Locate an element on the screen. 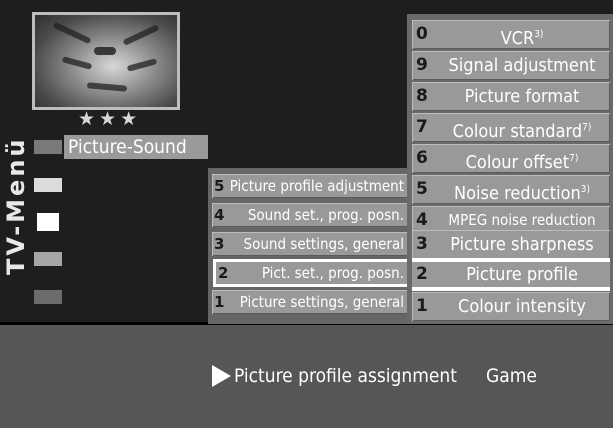 This screenshot has width=613, height=428. item-label: Sound set., prog. posn. is located at coordinates (325, 215).